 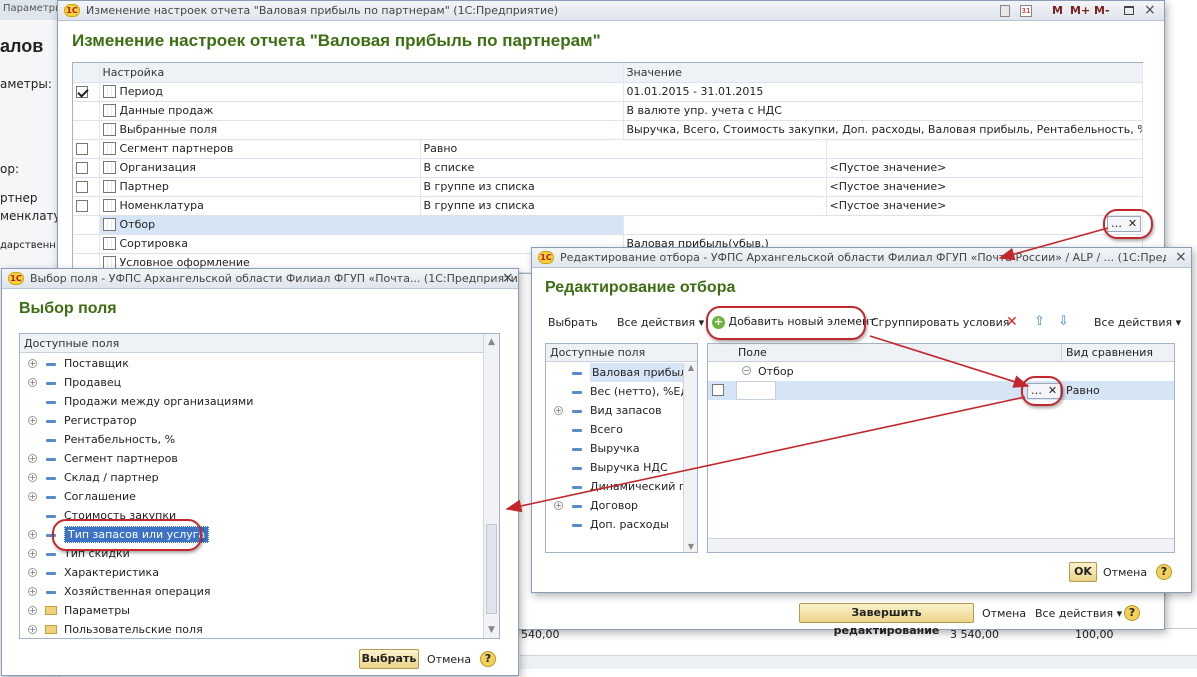 I want to click on arrow-to-field-window, so click(x=765, y=454).